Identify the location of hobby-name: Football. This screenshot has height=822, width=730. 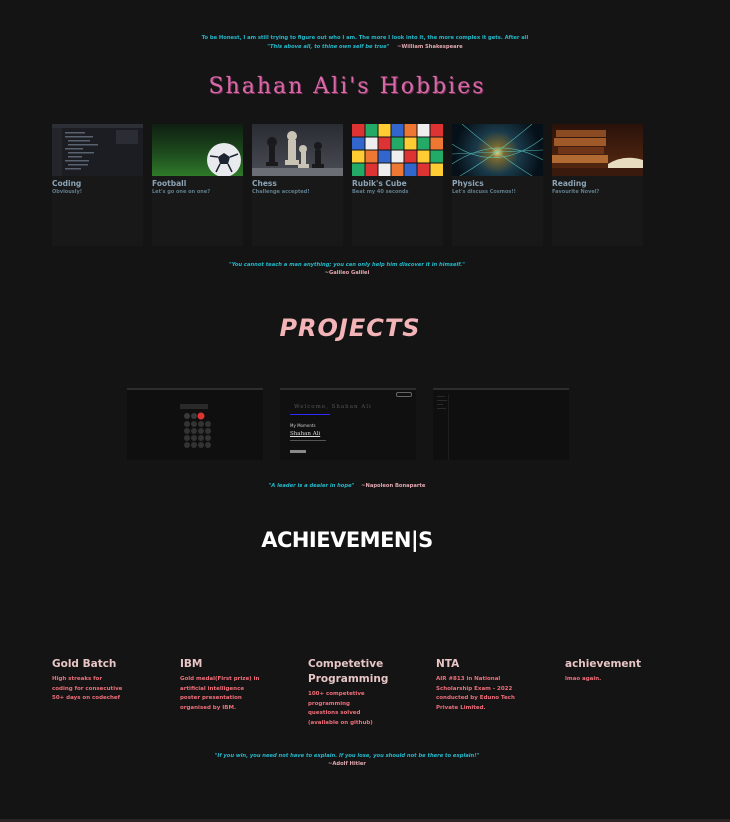
(169, 183).